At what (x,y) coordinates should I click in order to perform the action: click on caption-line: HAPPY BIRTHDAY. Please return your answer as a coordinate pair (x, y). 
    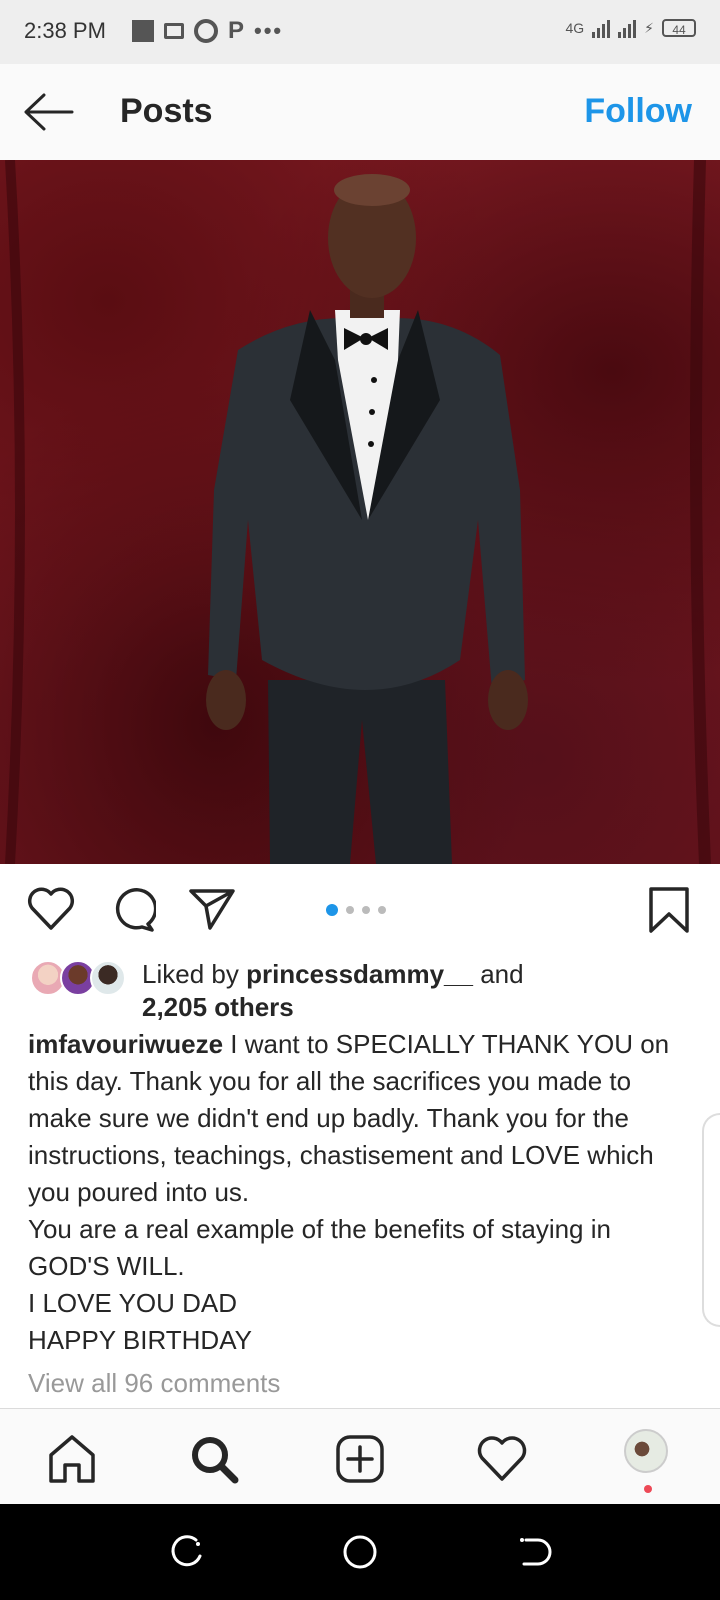
    Looking at the image, I should click on (140, 1340).